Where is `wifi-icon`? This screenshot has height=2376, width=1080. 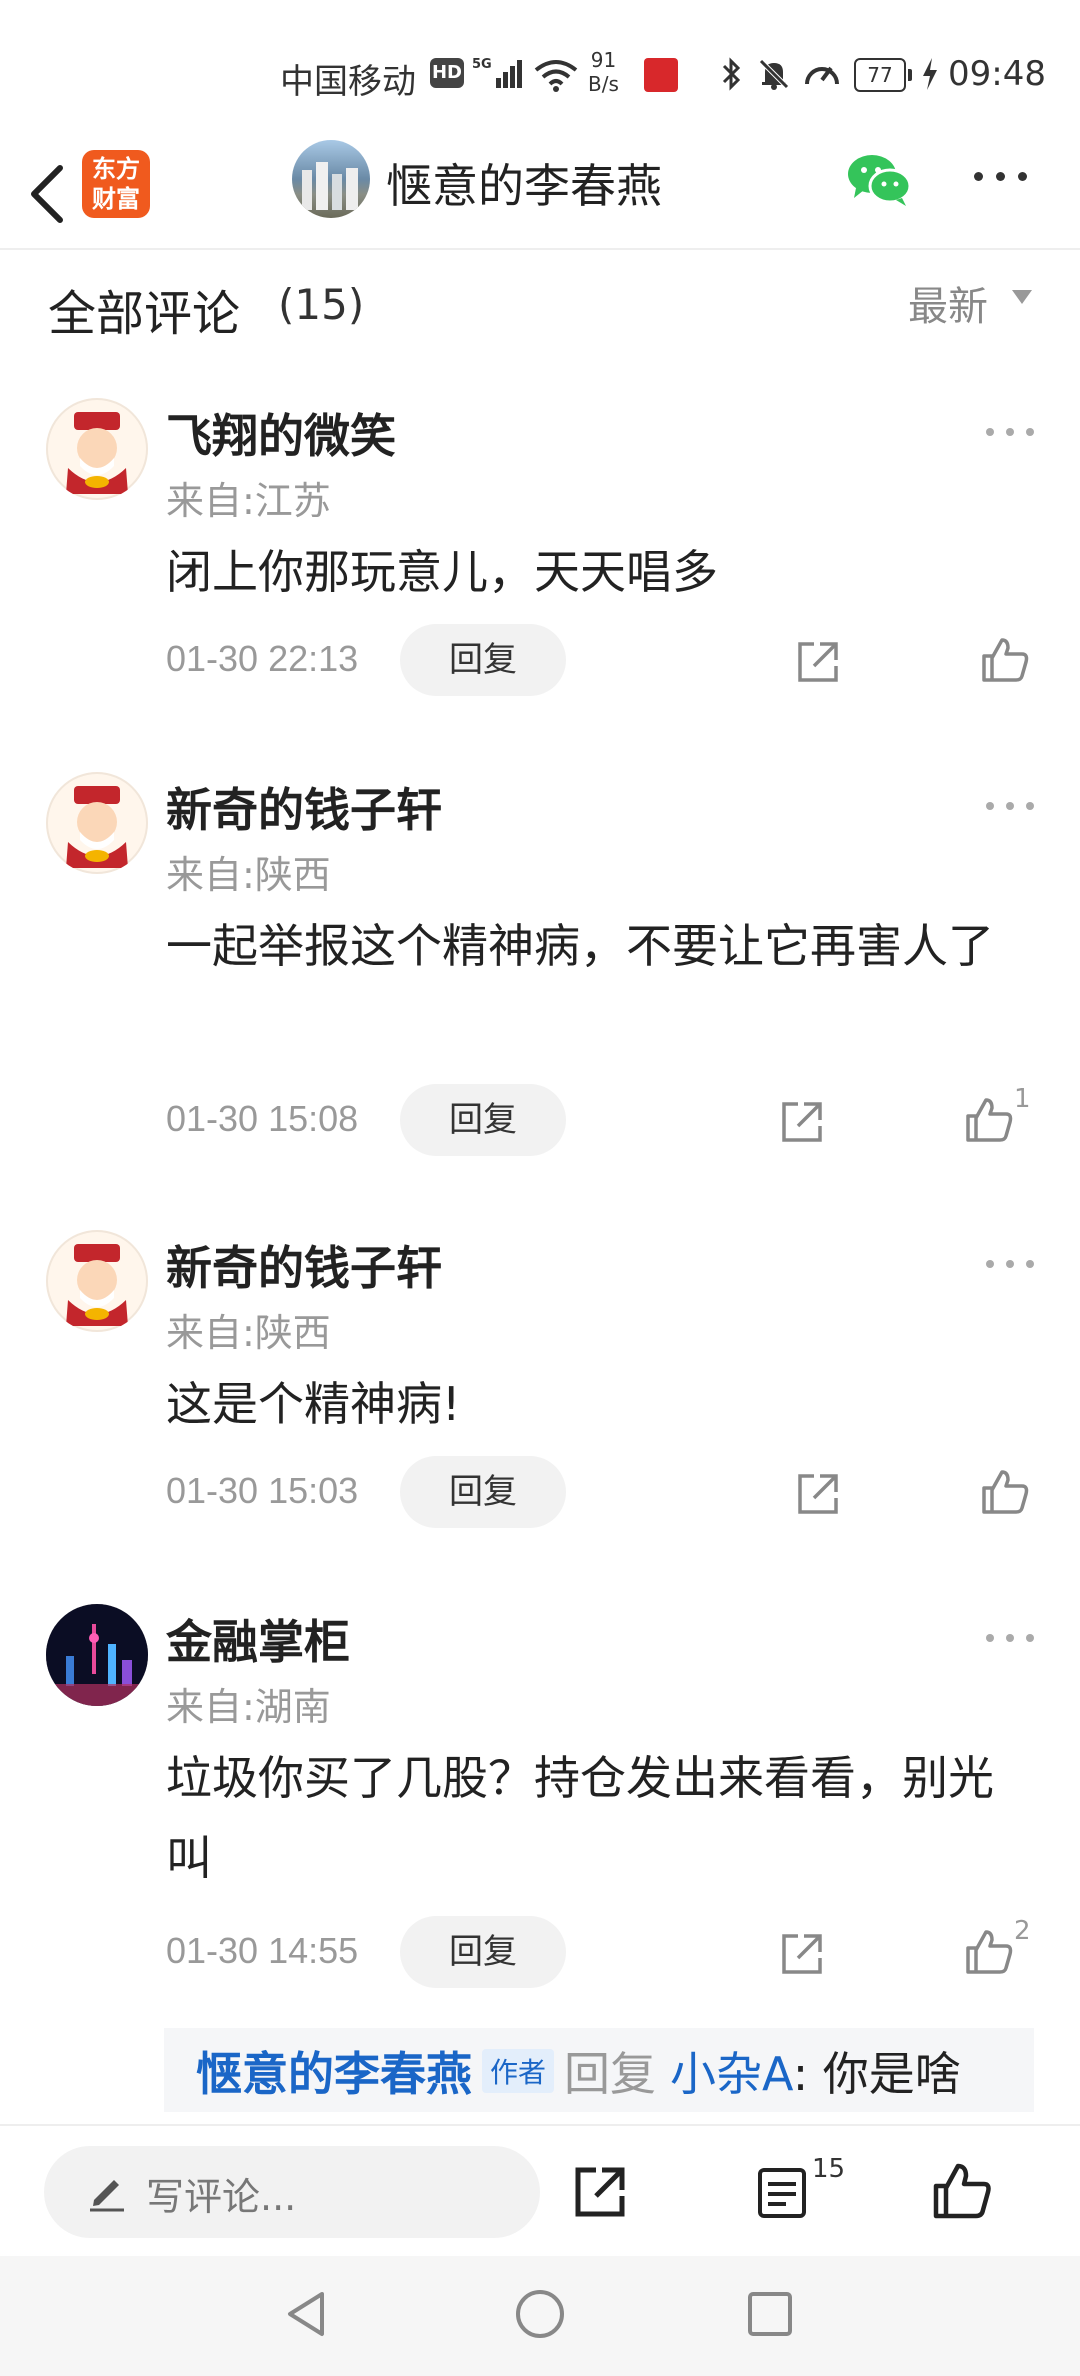 wifi-icon is located at coordinates (556, 76).